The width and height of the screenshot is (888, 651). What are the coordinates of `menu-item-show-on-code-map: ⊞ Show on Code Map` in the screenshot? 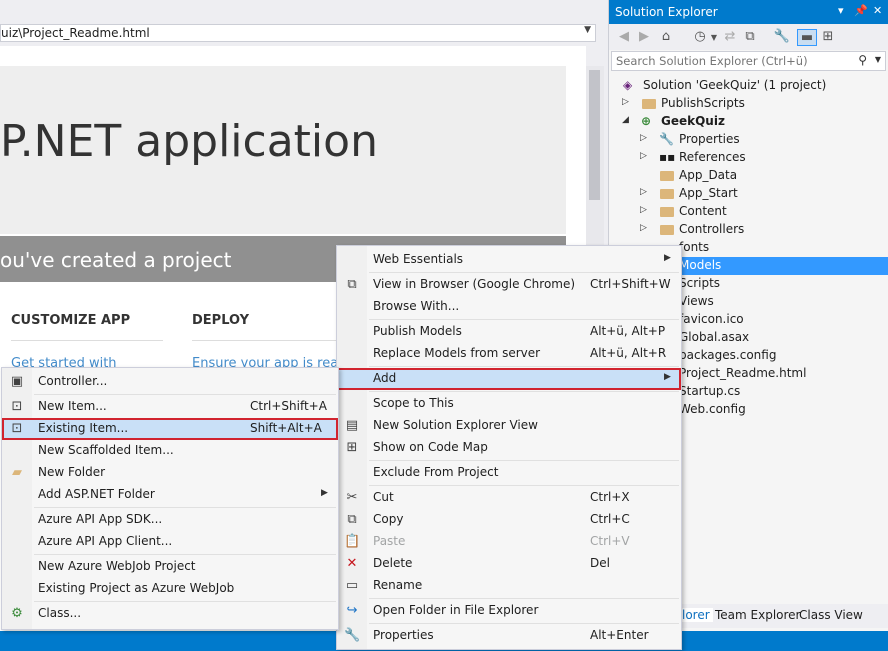 It's located at (509, 448).